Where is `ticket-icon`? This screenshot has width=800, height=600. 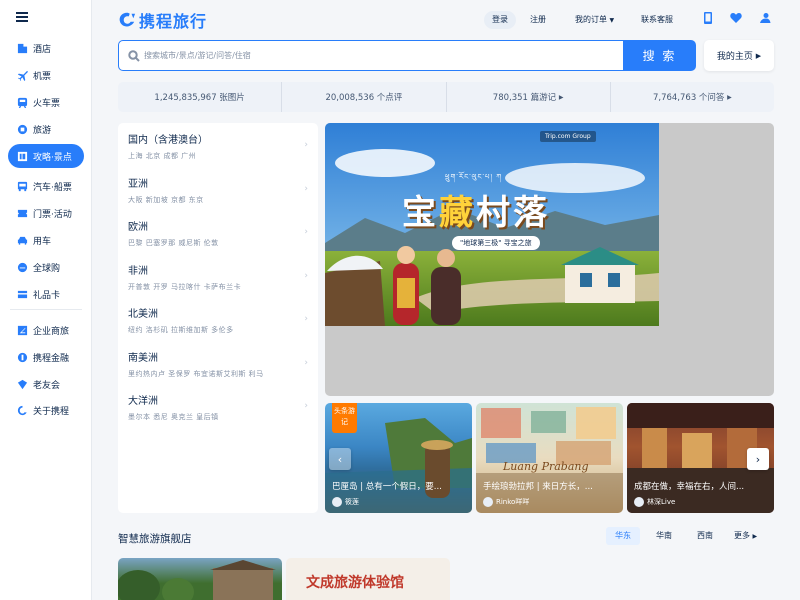 ticket-icon is located at coordinates (22, 213).